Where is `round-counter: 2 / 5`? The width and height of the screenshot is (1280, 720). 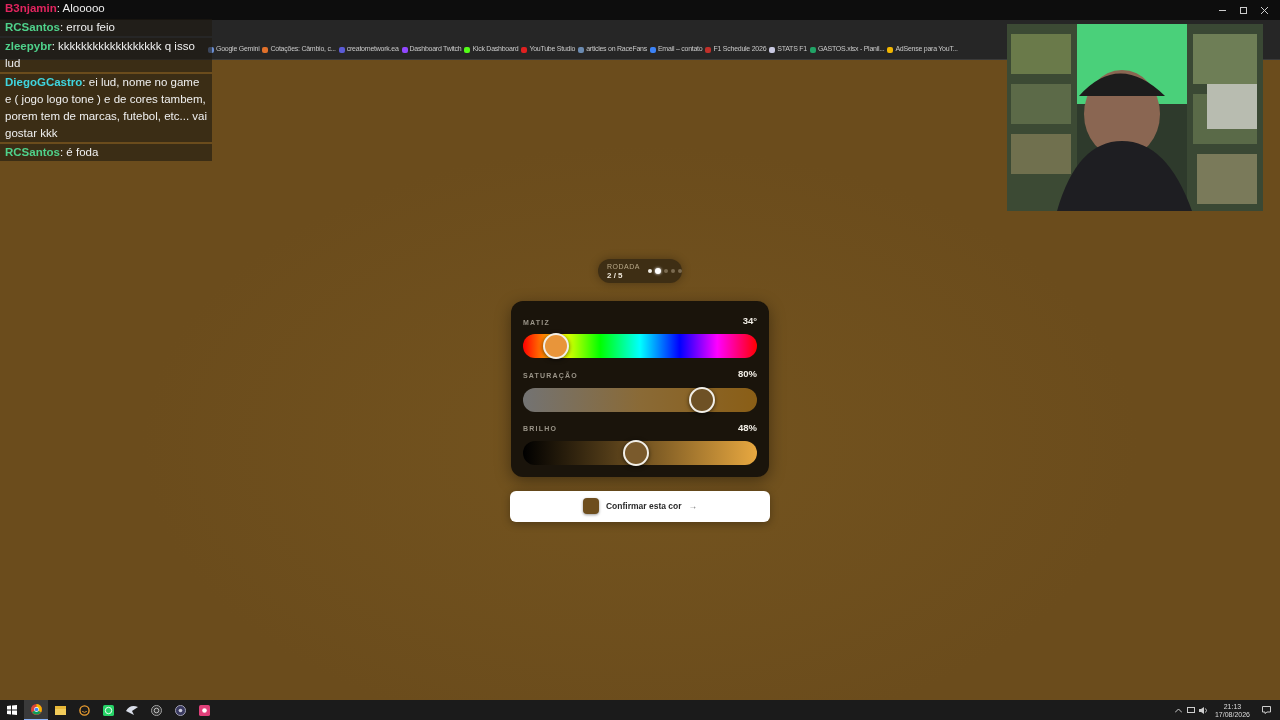 round-counter: 2 / 5 is located at coordinates (615, 275).